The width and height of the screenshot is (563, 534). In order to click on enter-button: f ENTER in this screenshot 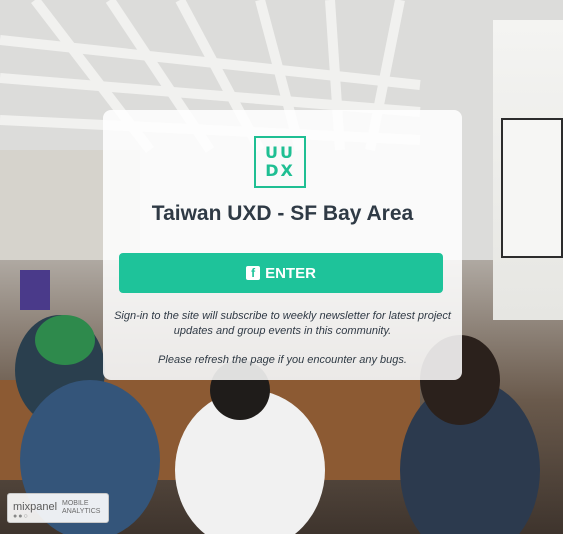, I will do `click(281, 273)`.